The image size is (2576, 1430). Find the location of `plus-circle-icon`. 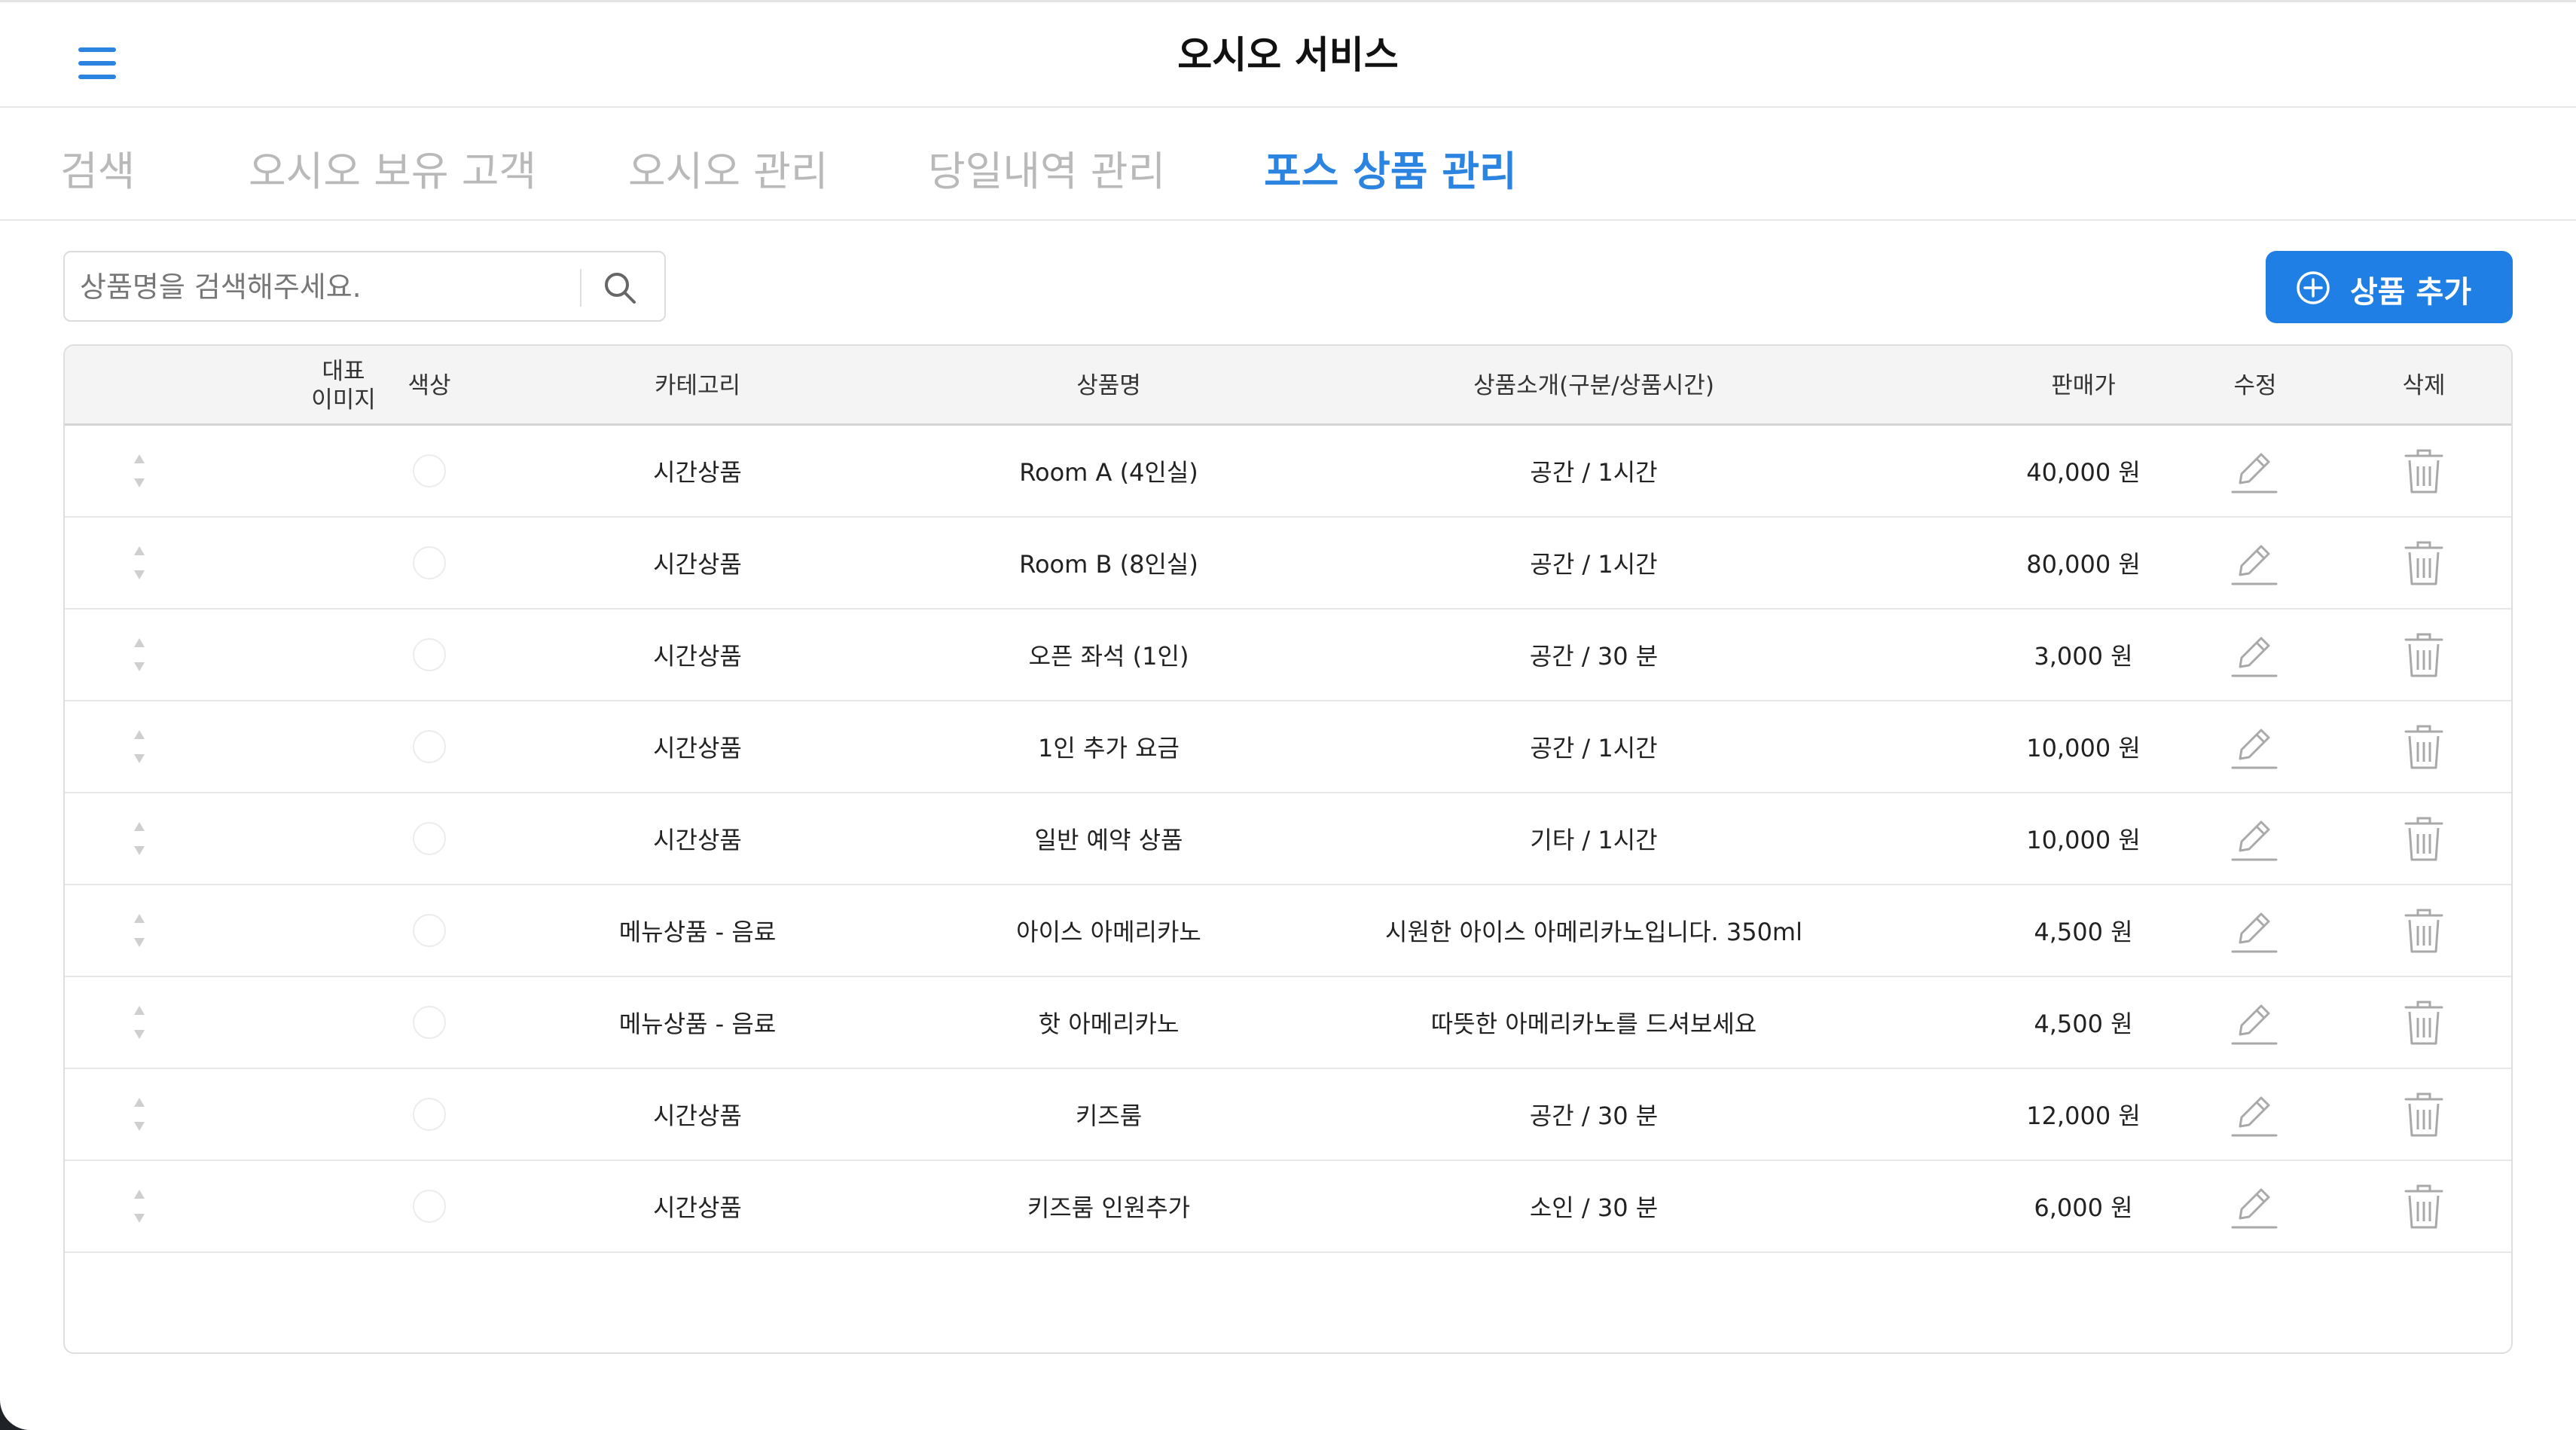

plus-circle-icon is located at coordinates (2314, 288).